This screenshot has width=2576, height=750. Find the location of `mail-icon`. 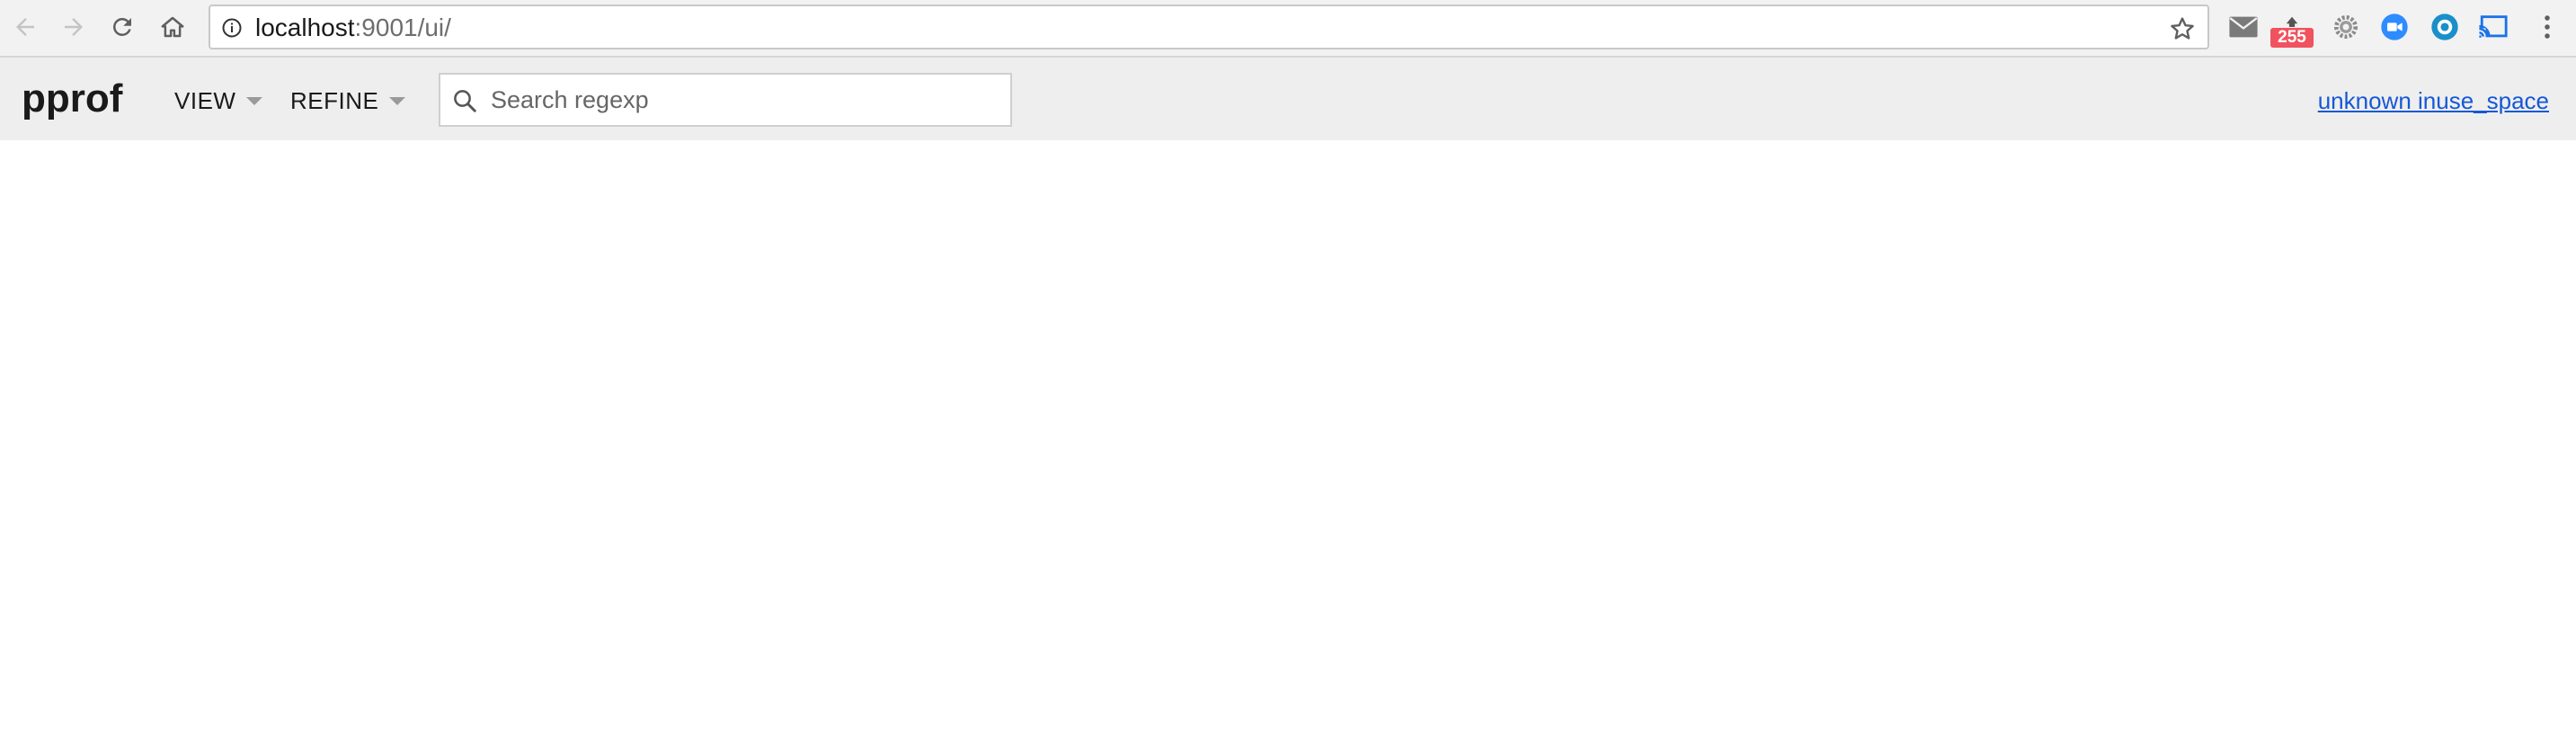

mail-icon is located at coordinates (2243, 27).